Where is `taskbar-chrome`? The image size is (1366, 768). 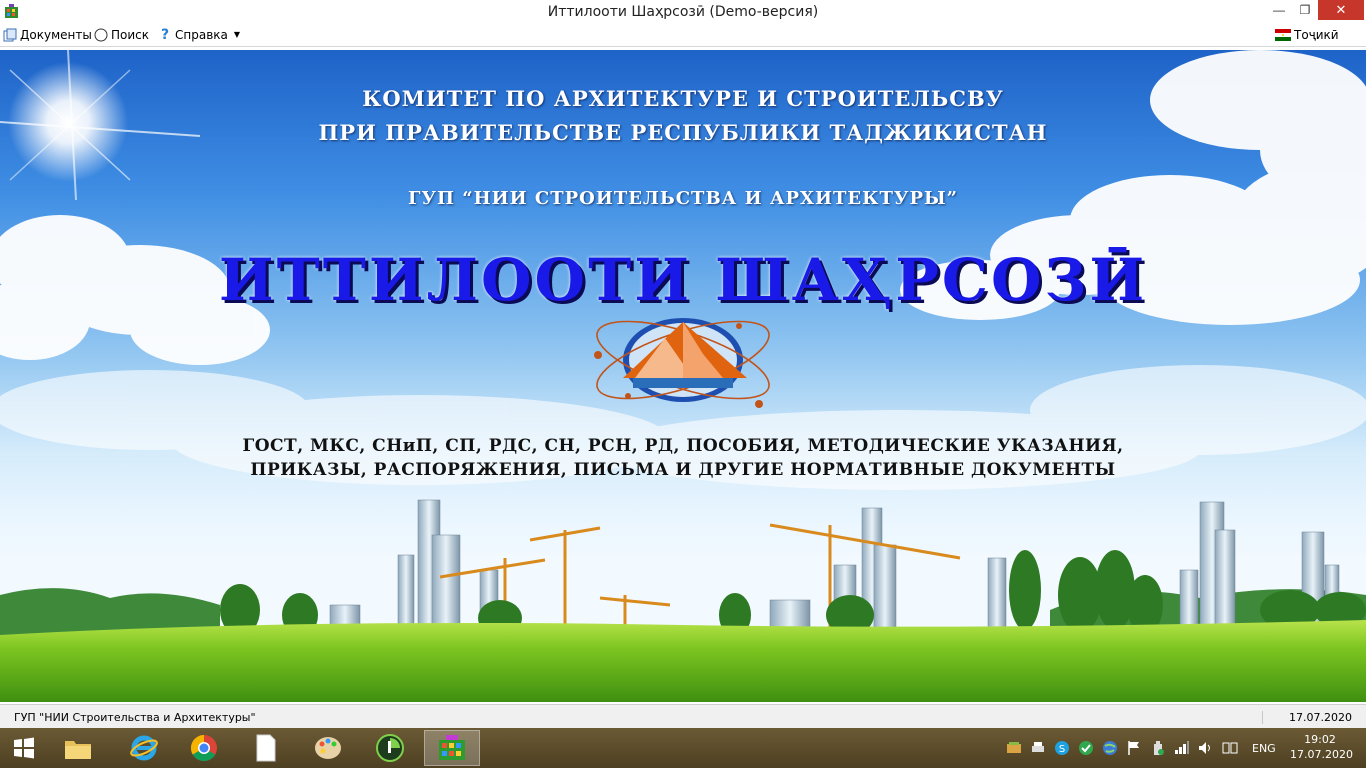 taskbar-chrome is located at coordinates (204, 748).